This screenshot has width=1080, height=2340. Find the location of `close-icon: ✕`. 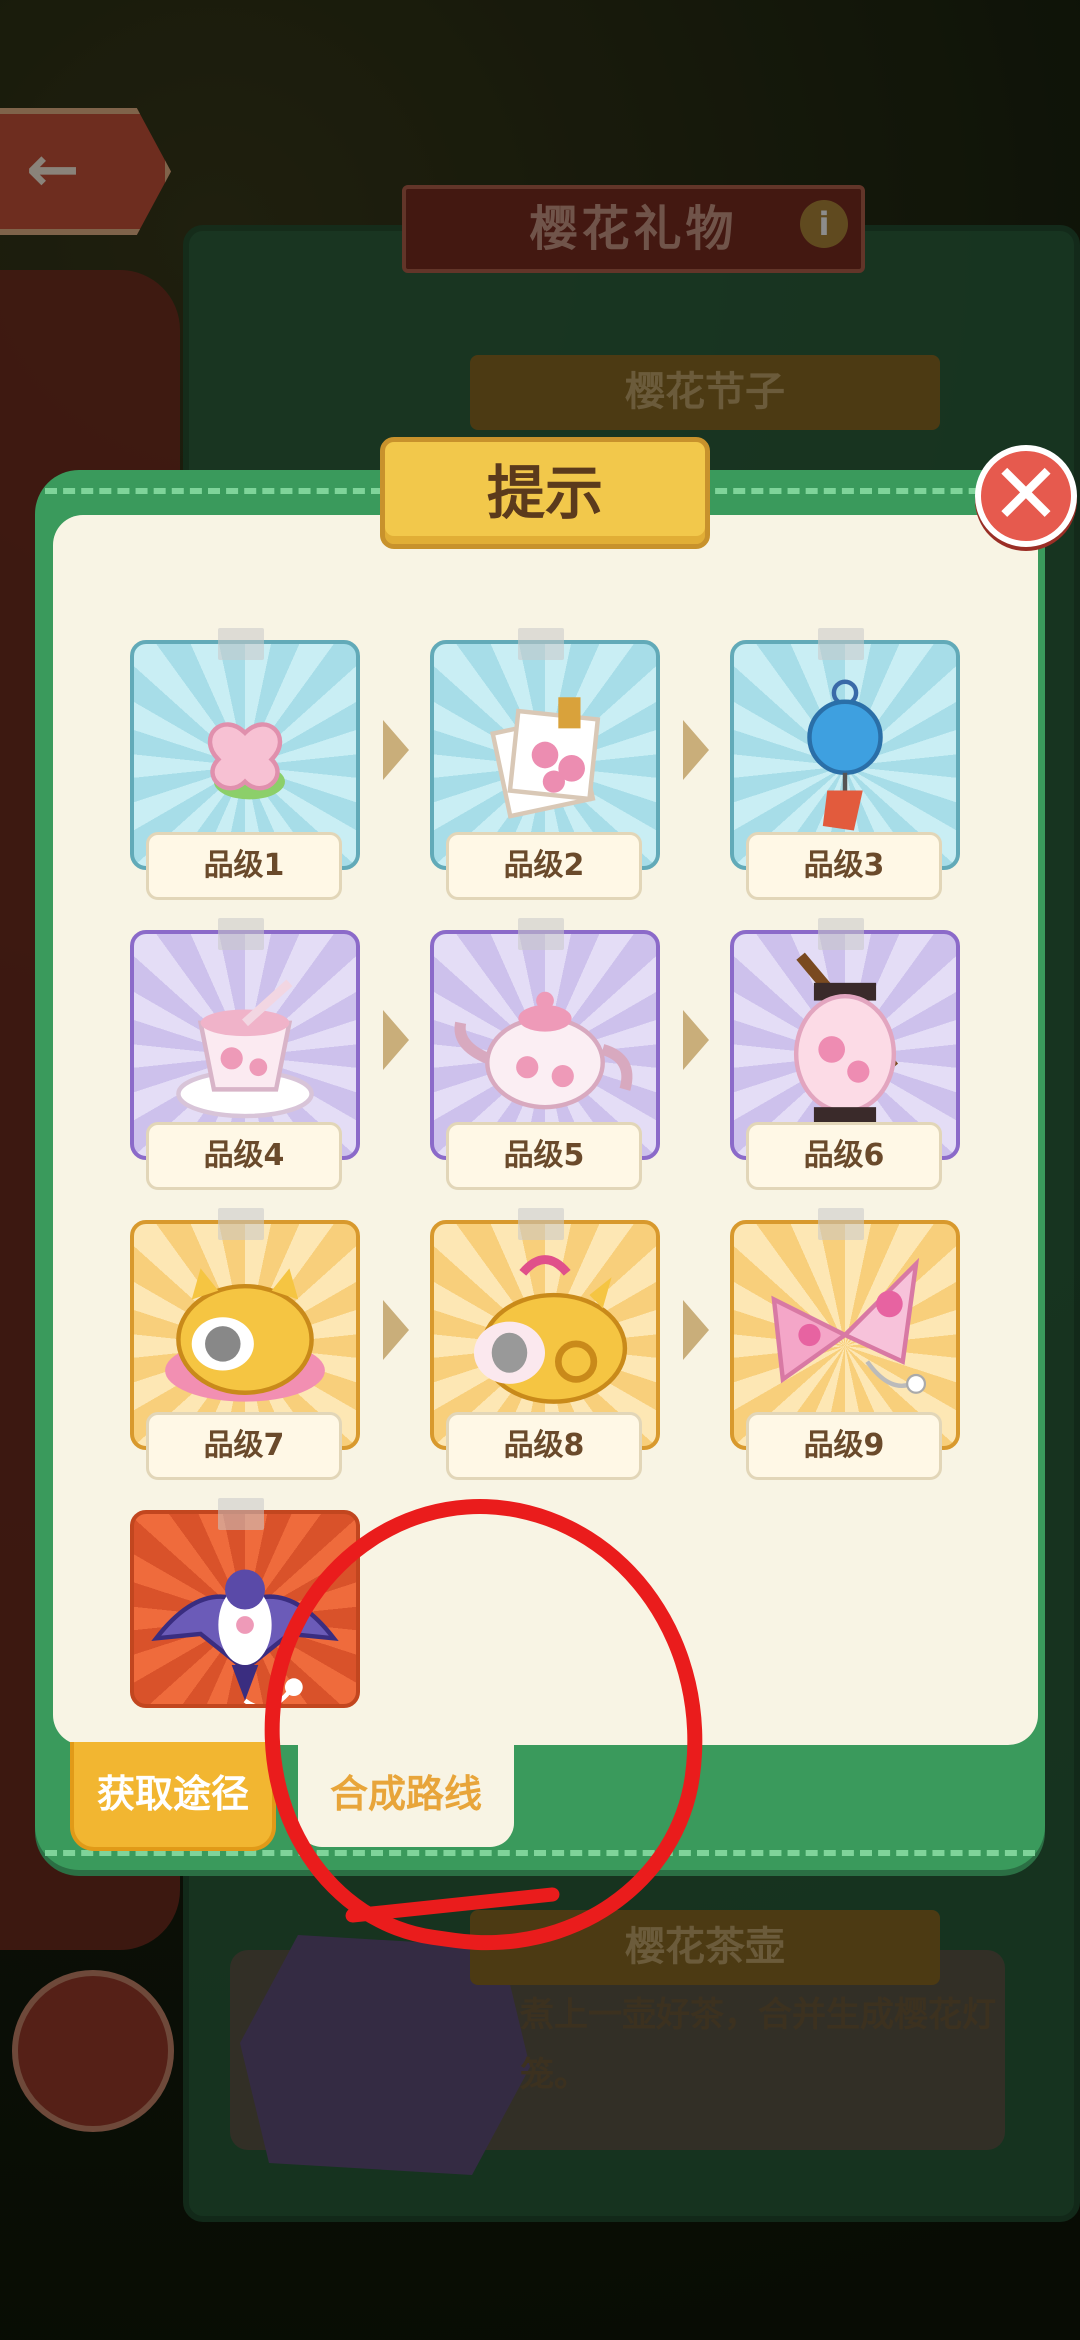

close-icon: ✕ is located at coordinates (1026, 494).